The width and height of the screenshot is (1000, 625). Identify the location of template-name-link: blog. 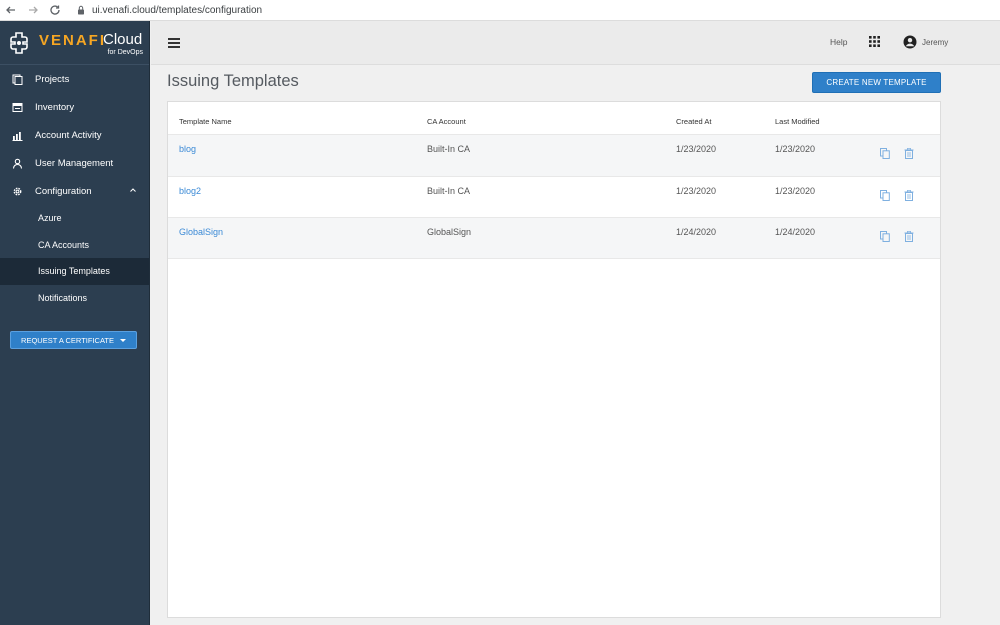
(187, 149).